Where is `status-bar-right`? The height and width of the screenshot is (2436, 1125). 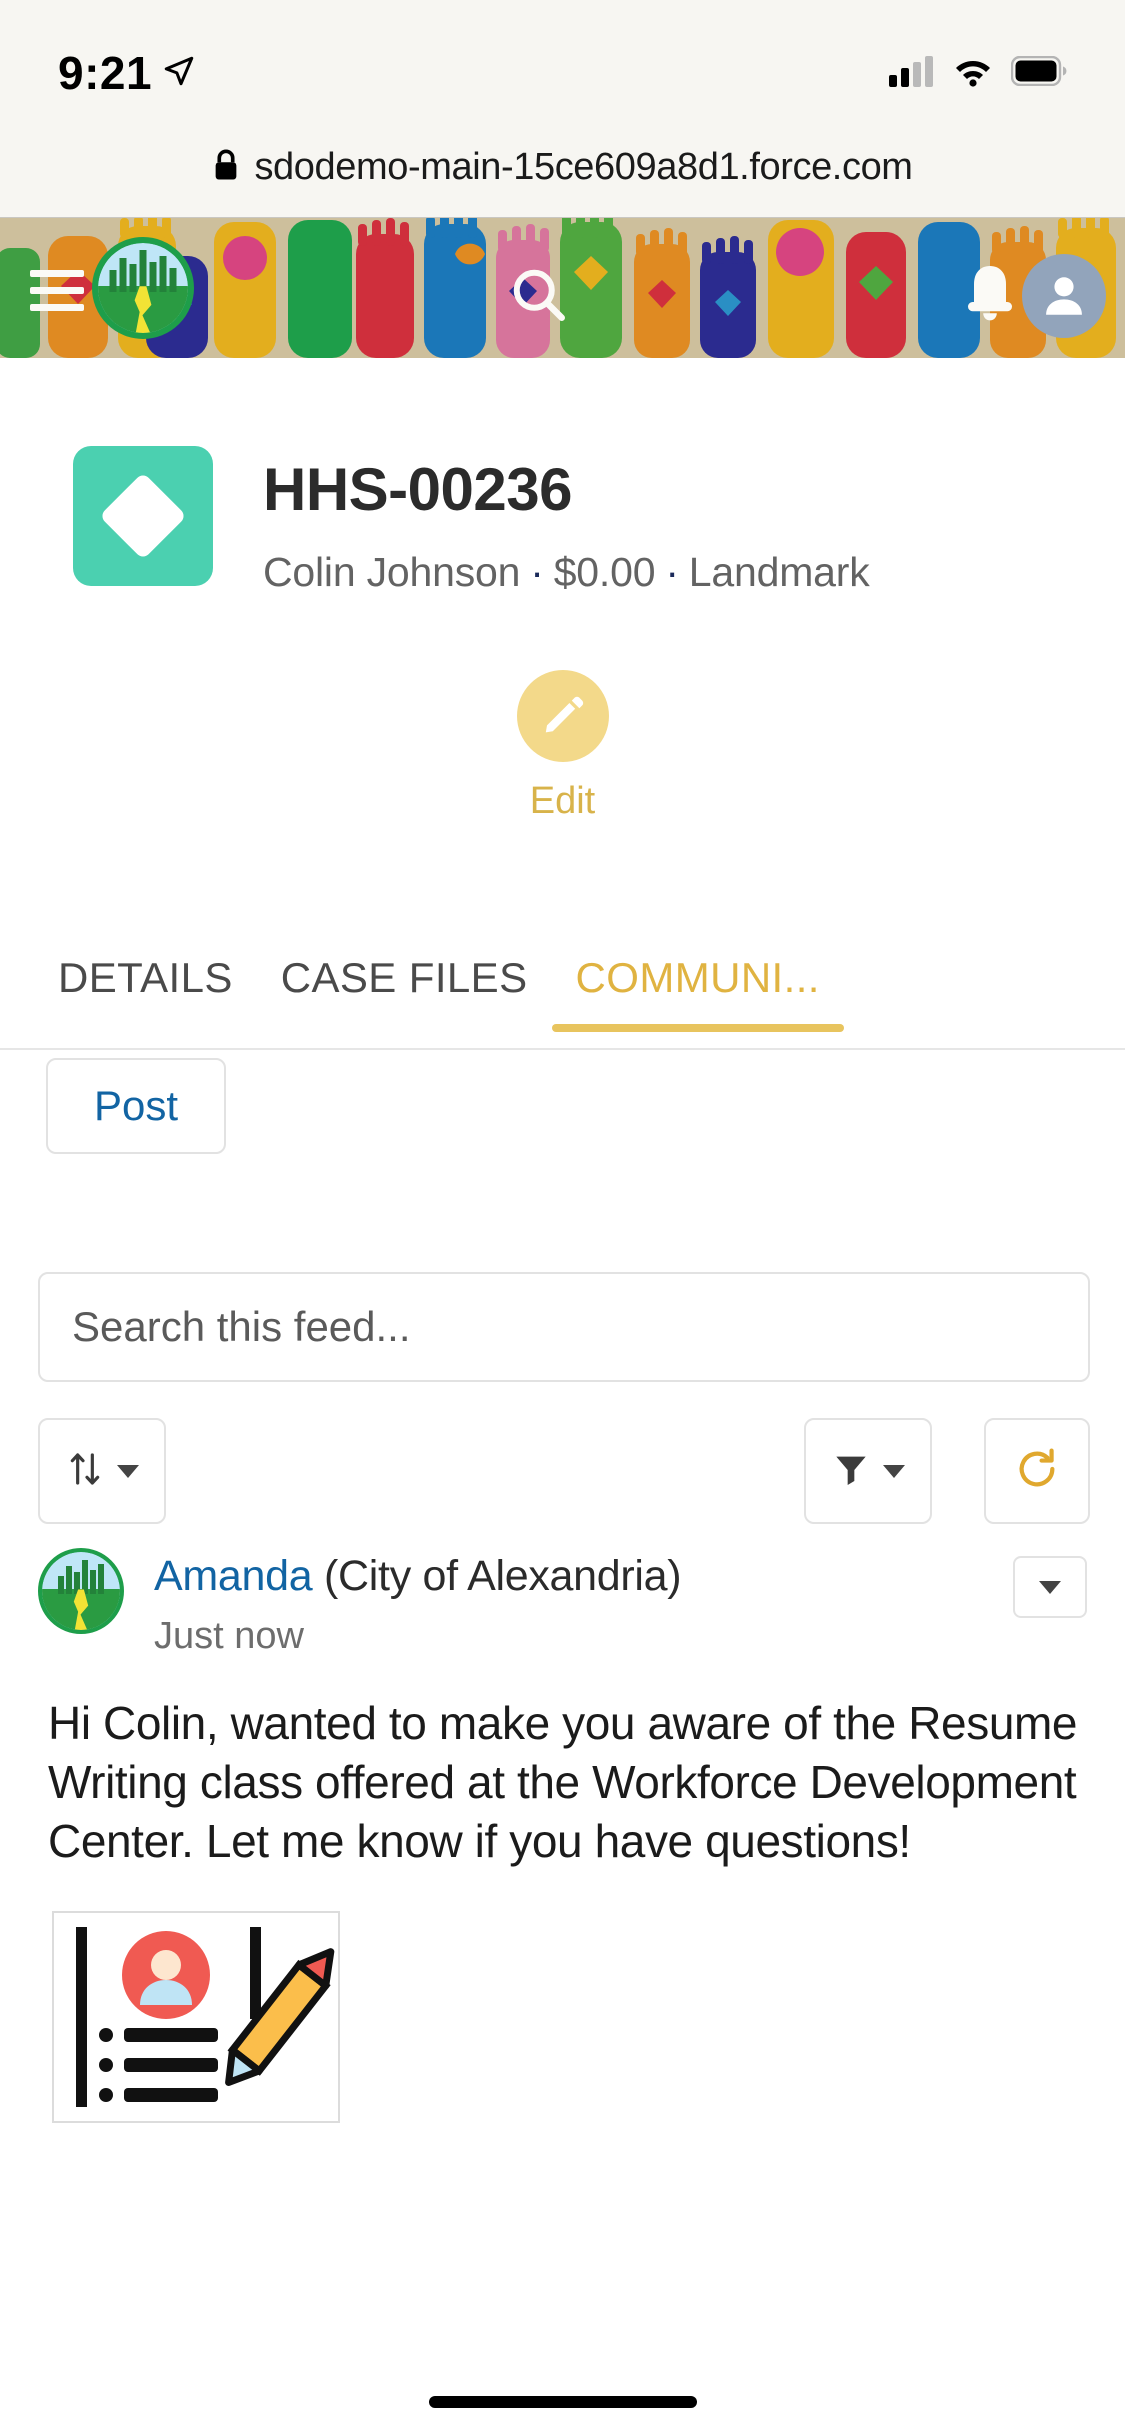 status-bar-right is located at coordinates (978, 73).